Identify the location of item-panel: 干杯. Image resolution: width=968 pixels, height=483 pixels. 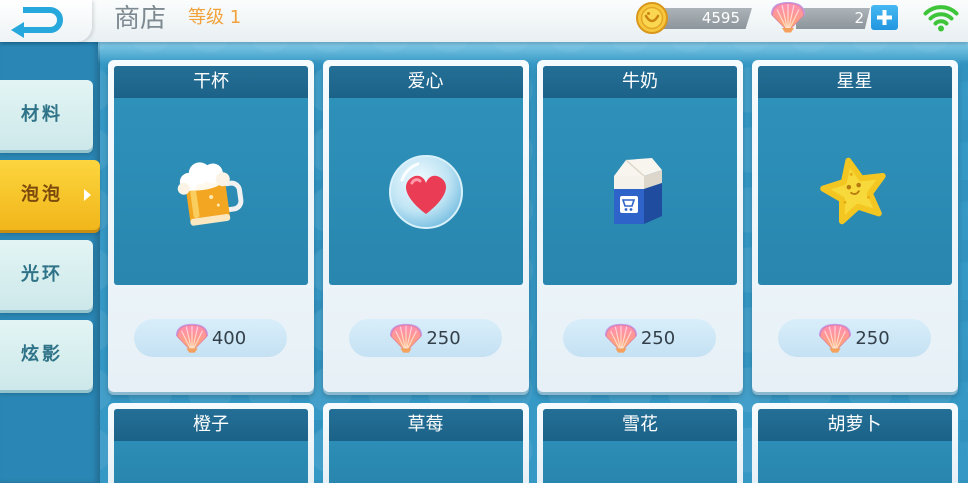
(211, 175).